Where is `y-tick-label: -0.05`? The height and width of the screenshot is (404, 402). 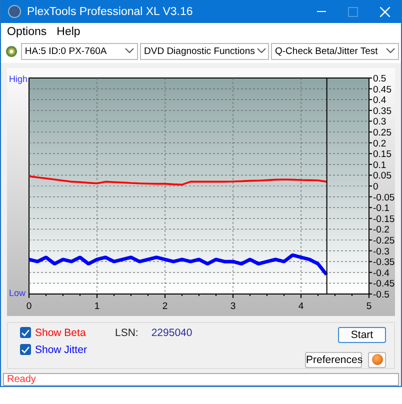 y-tick-label: -0.05 is located at coordinates (384, 198).